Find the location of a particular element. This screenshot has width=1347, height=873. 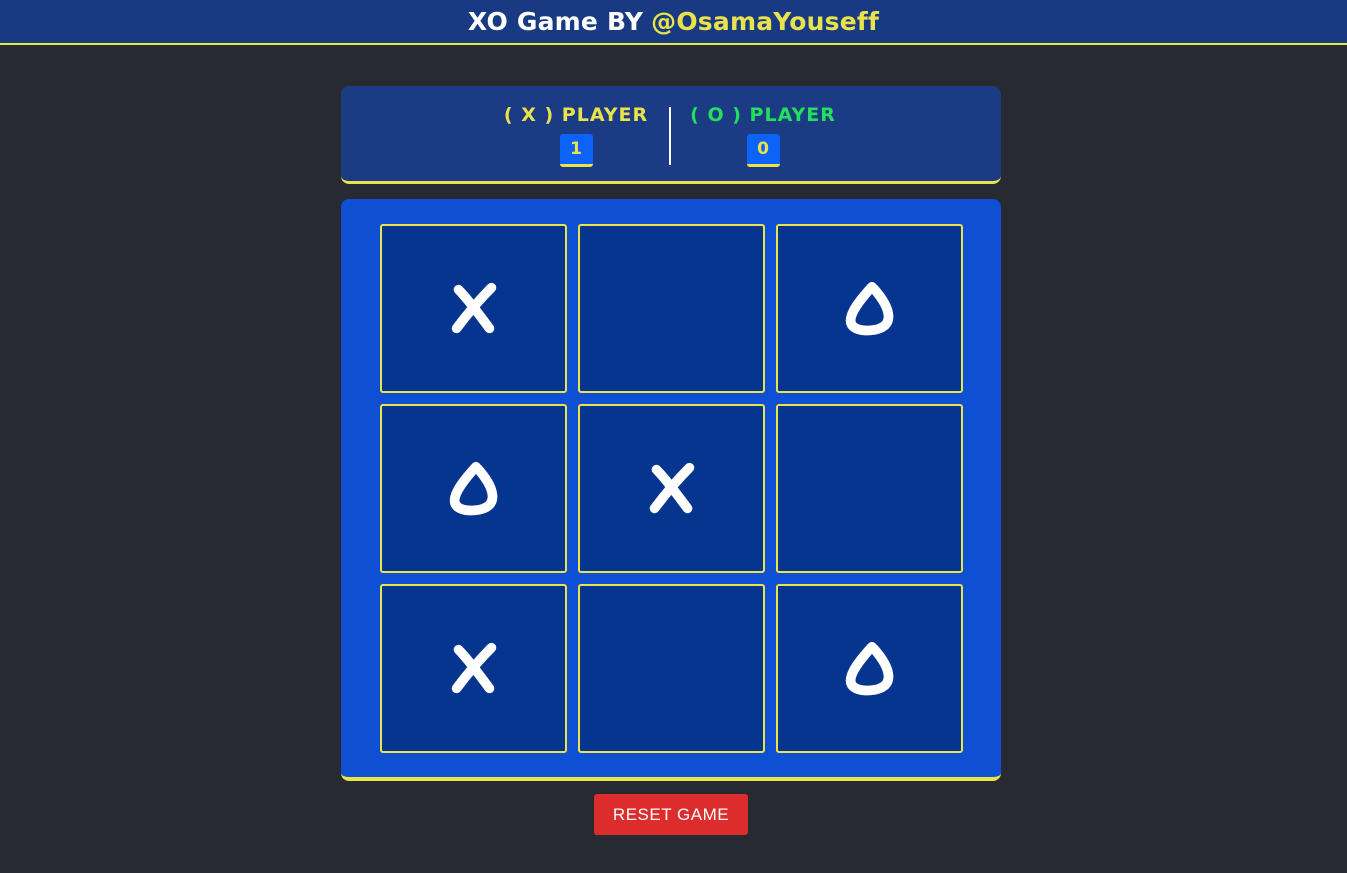

reset-game-button: RESET GAME is located at coordinates (671, 814).